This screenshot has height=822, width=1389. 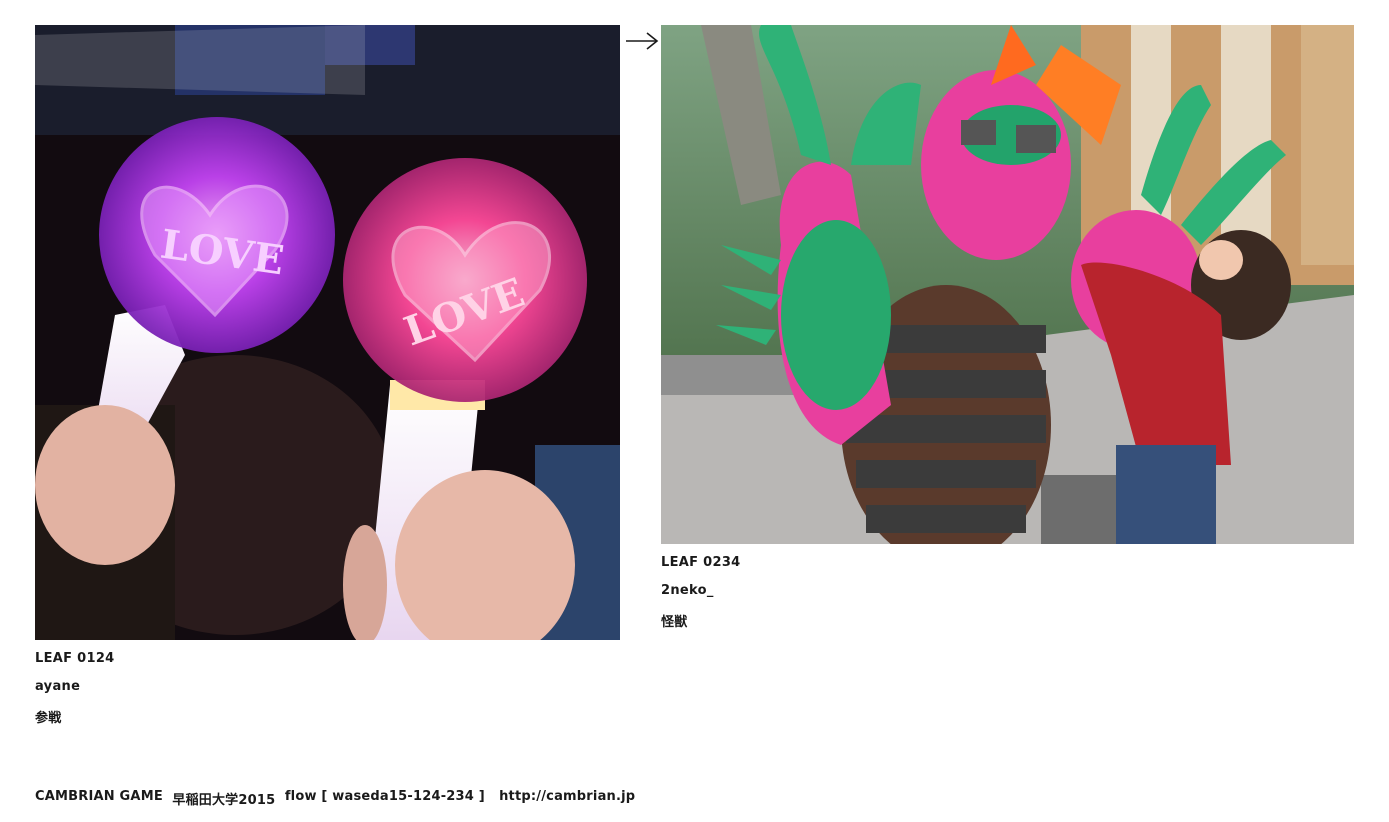 What do you see at coordinates (223, 798) in the screenshot?
I see `footer-event-link: 早稲田大学2015` at bounding box center [223, 798].